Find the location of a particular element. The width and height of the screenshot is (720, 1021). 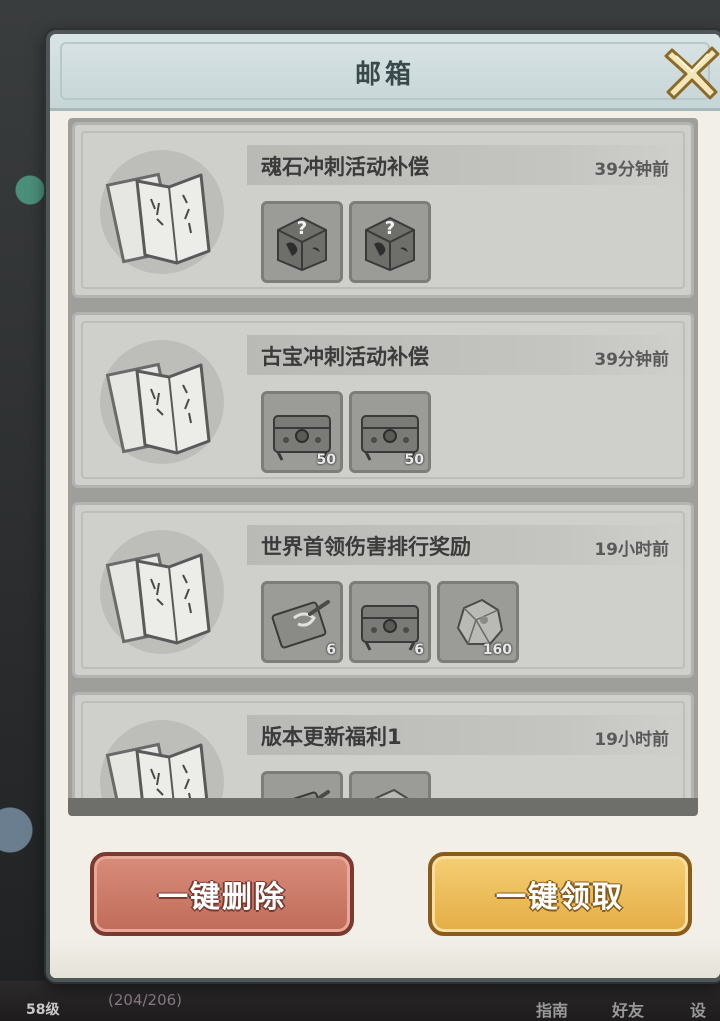

mail-item: 魂石冲刺活动补偿 39分钟前 ? ? is located at coordinates (383, 210).